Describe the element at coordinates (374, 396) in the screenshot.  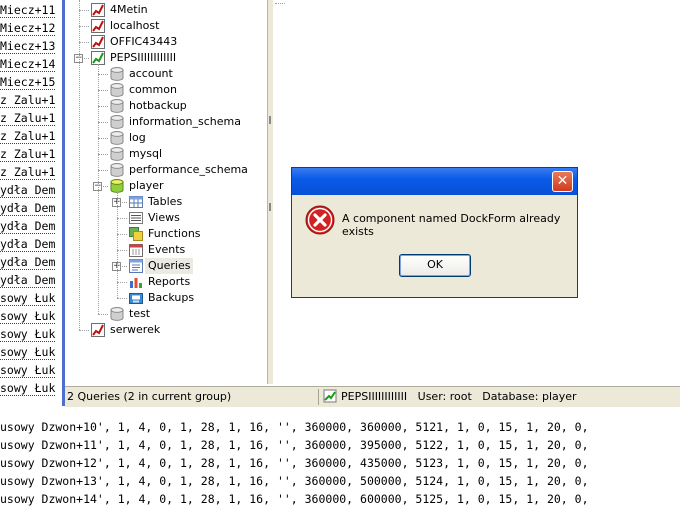
I see `status-connection-name: PEPSIIIIIIIIIIII` at that location.